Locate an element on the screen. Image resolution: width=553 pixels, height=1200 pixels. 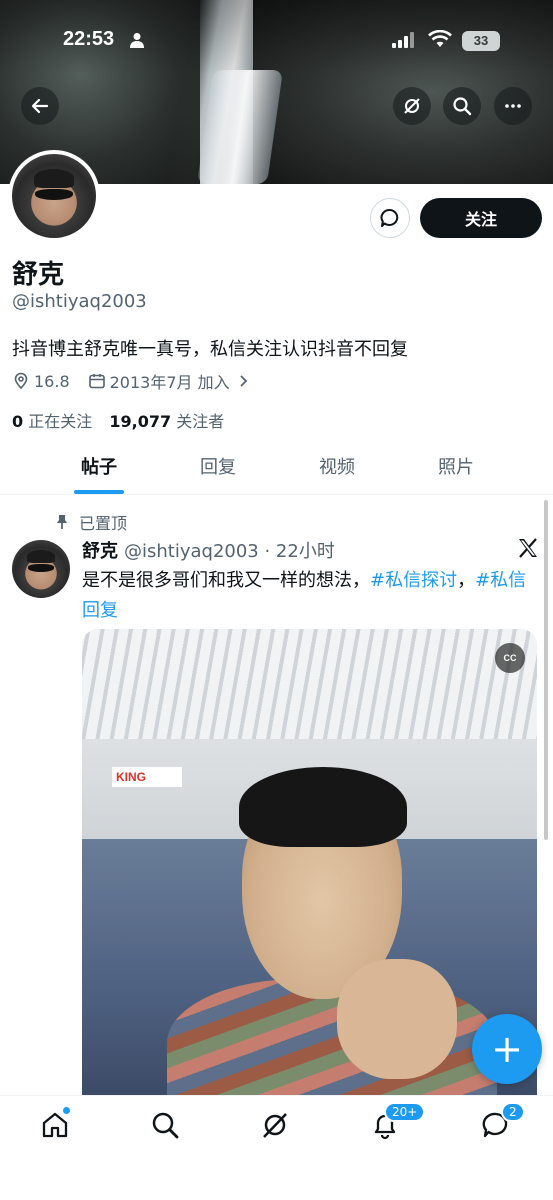
joined-item: 2013年7月 加入 is located at coordinates (172, 381).